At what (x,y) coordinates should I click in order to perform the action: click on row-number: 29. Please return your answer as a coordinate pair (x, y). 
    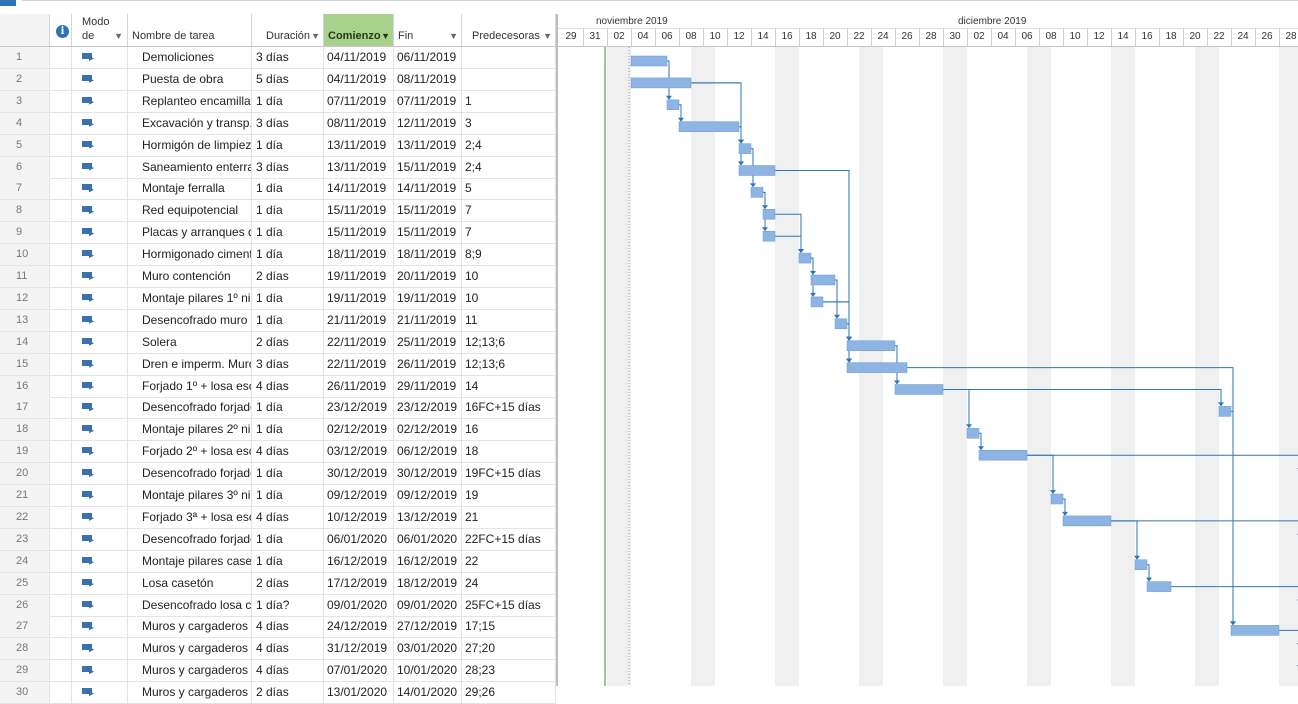
    Looking at the image, I should click on (25, 671).